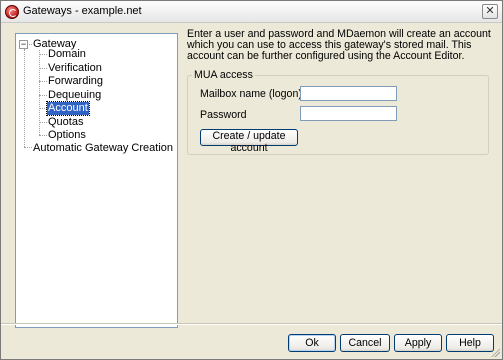  What do you see at coordinates (67, 135) in the screenshot?
I see `tree-item-options: Options` at bounding box center [67, 135].